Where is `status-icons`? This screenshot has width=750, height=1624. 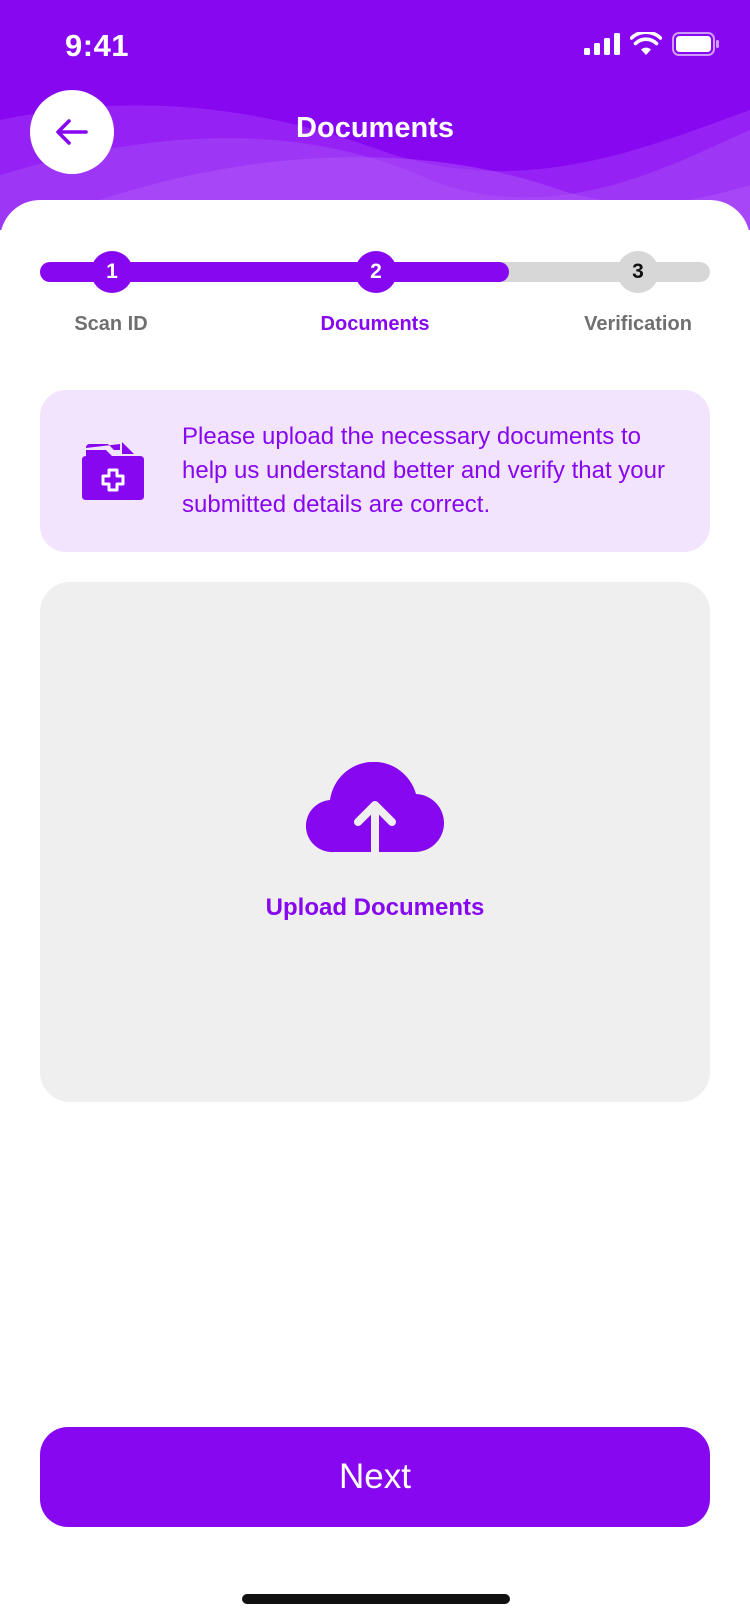
status-icons is located at coordinates (652, 44).